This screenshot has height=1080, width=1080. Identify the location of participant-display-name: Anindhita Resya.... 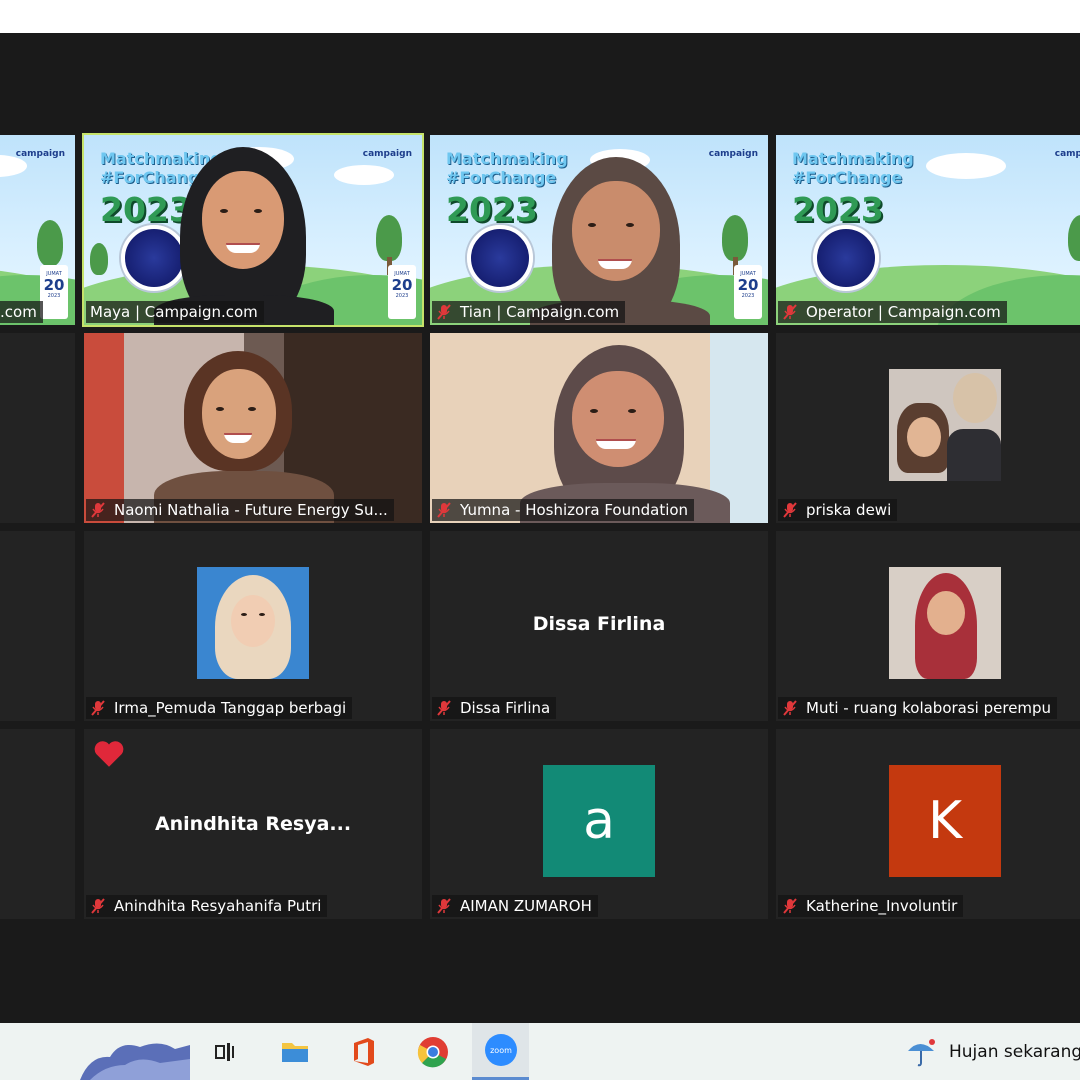
(253, 824).